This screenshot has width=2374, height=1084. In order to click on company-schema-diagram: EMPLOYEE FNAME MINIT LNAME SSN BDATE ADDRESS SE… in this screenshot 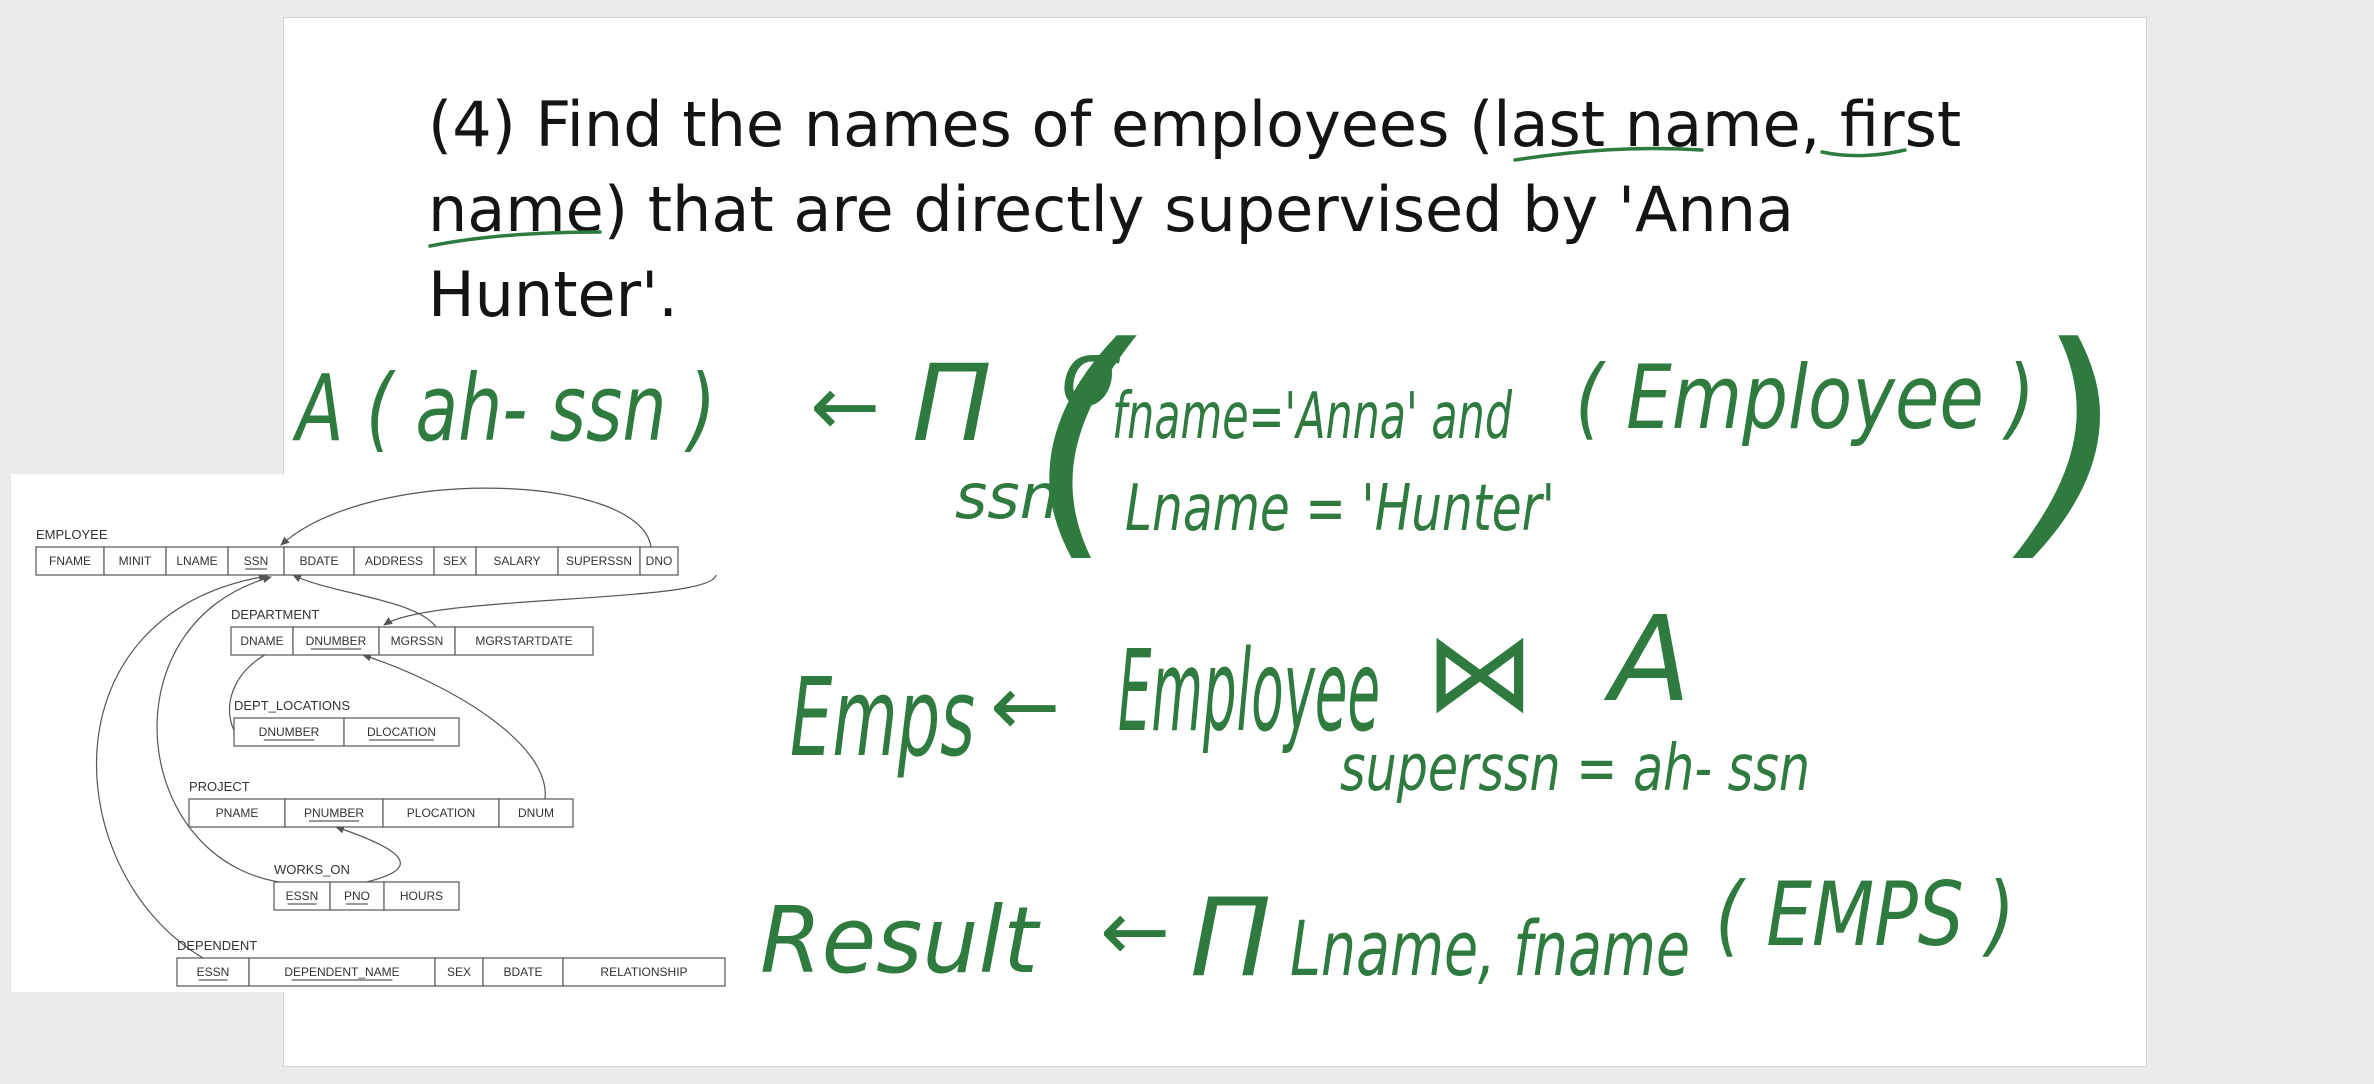, I will do `click(369, 733)`.